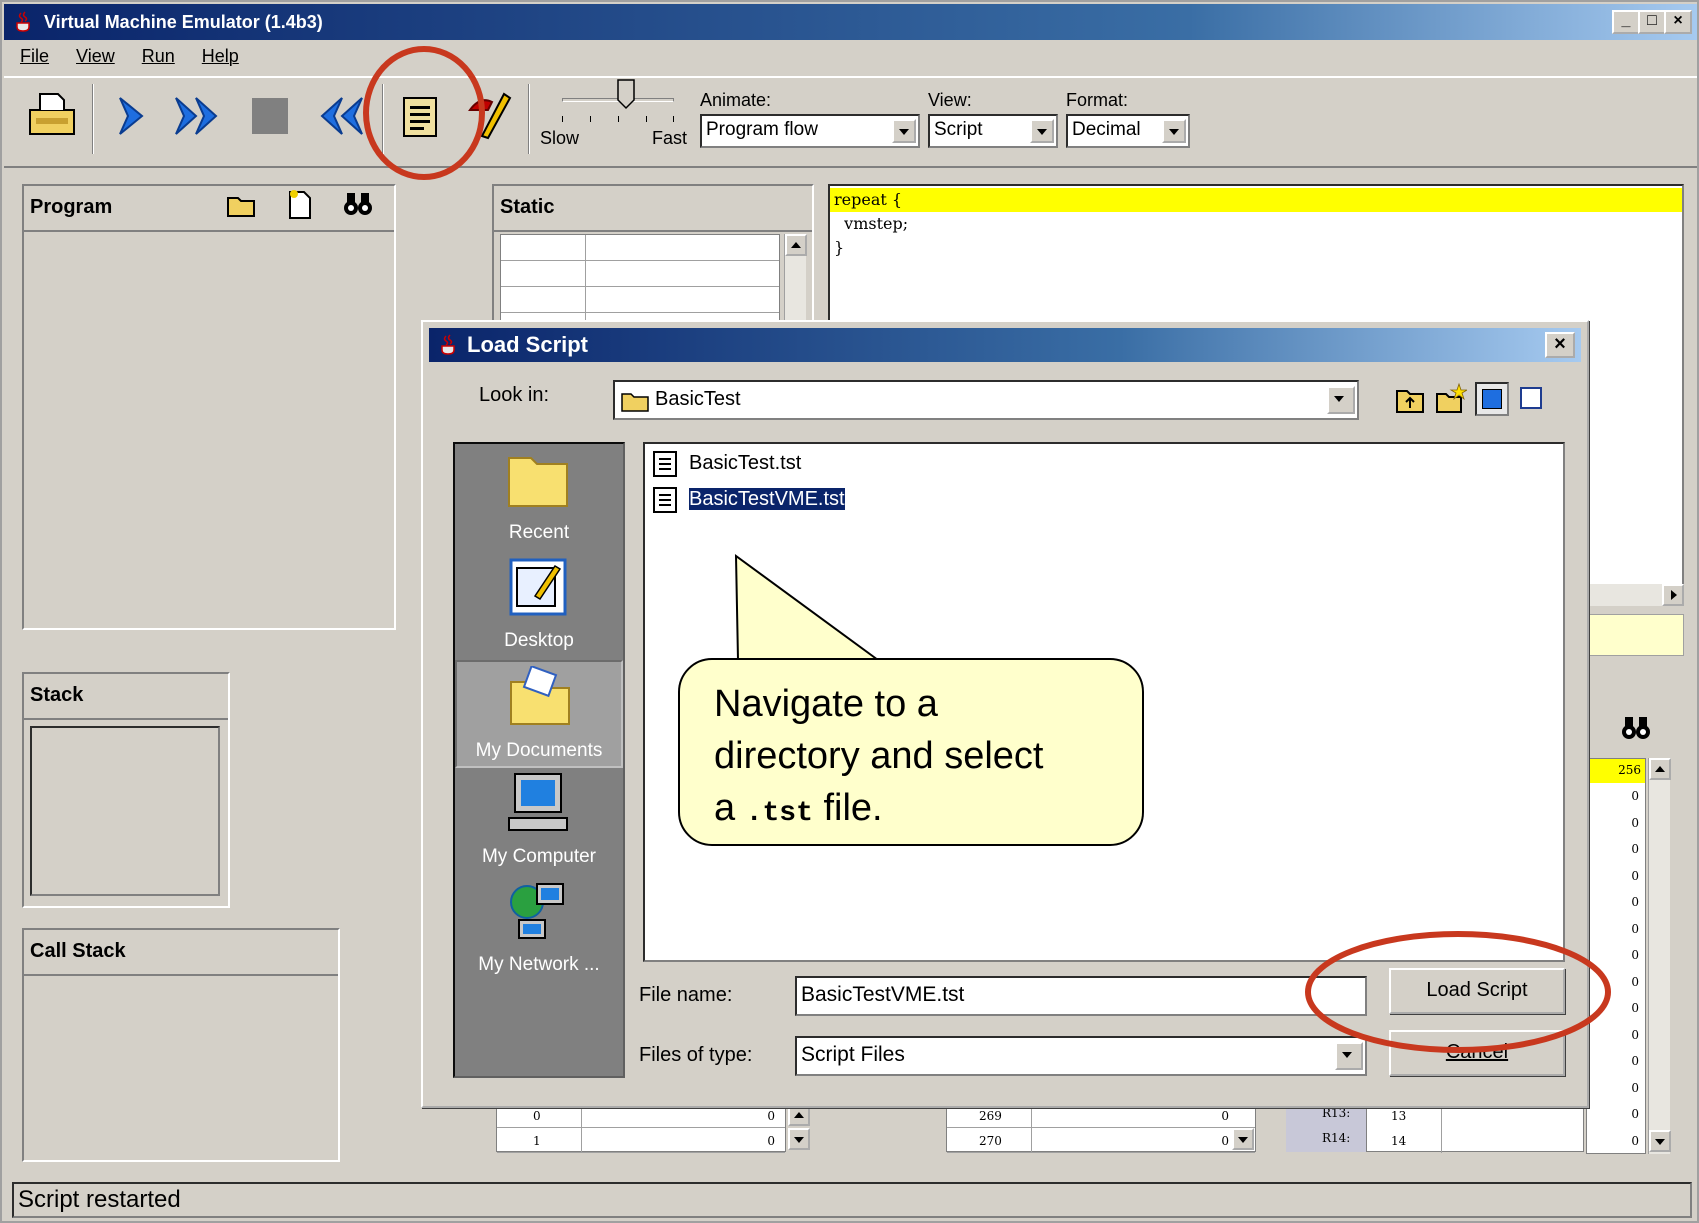 The image size is (1699, 1223). What do you see at coordinates (1532, 399) in the screenshot?
I see `details-view-icon` at bounding box center [1532, 399].